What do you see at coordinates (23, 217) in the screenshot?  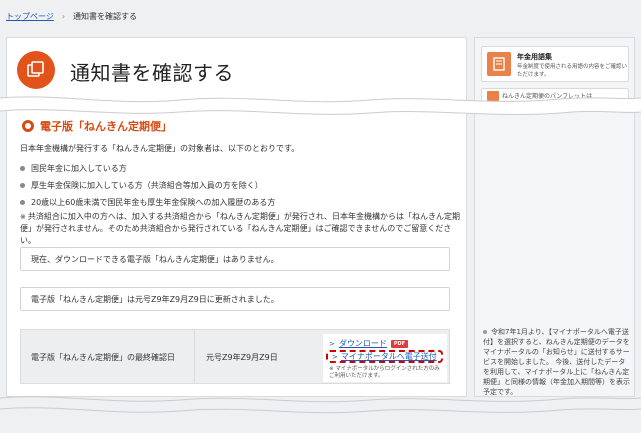 I see `note-mark: ※` at bounding box center [23, 217].